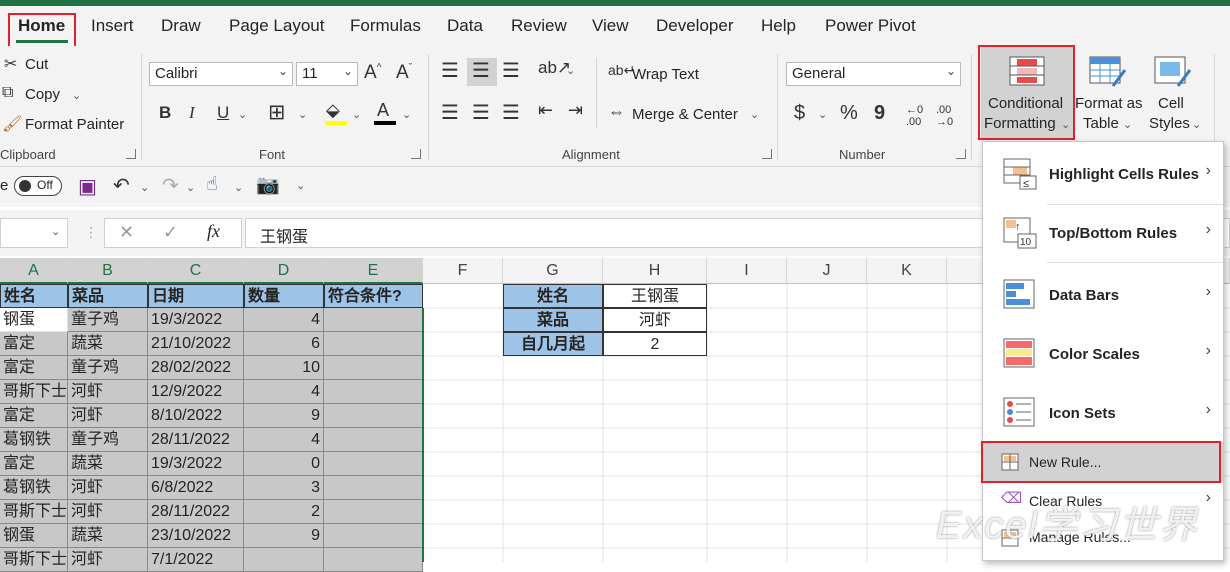 The width and height of the screenshot is (1230, 572). I want to click on font-name-combo: Calibri ⌄, so click(221, 74).